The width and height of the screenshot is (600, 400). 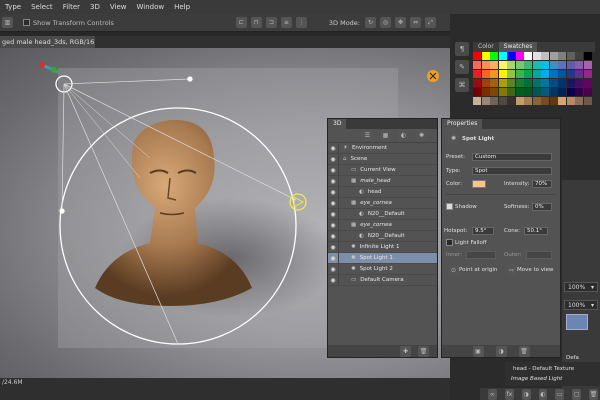 I want to click on tab-color: Color, so click(x=486, y=47).